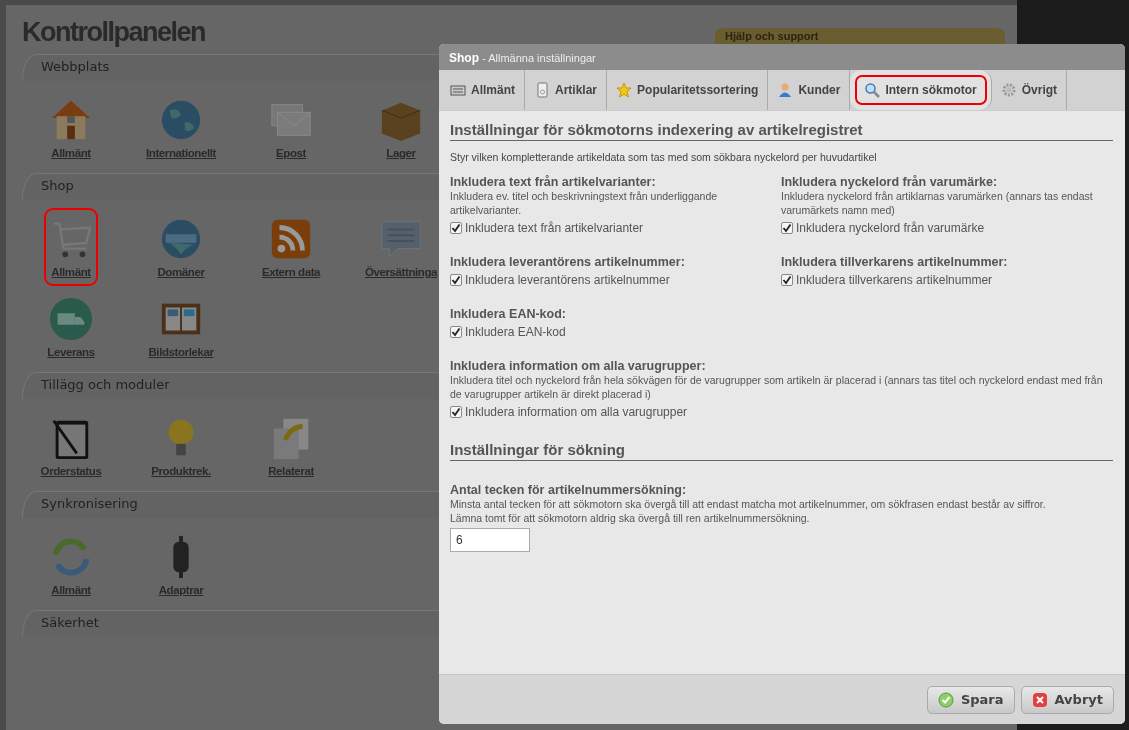  I want to click on field-label: Inkludera text från artikelvarianter:, so click(553, 182).